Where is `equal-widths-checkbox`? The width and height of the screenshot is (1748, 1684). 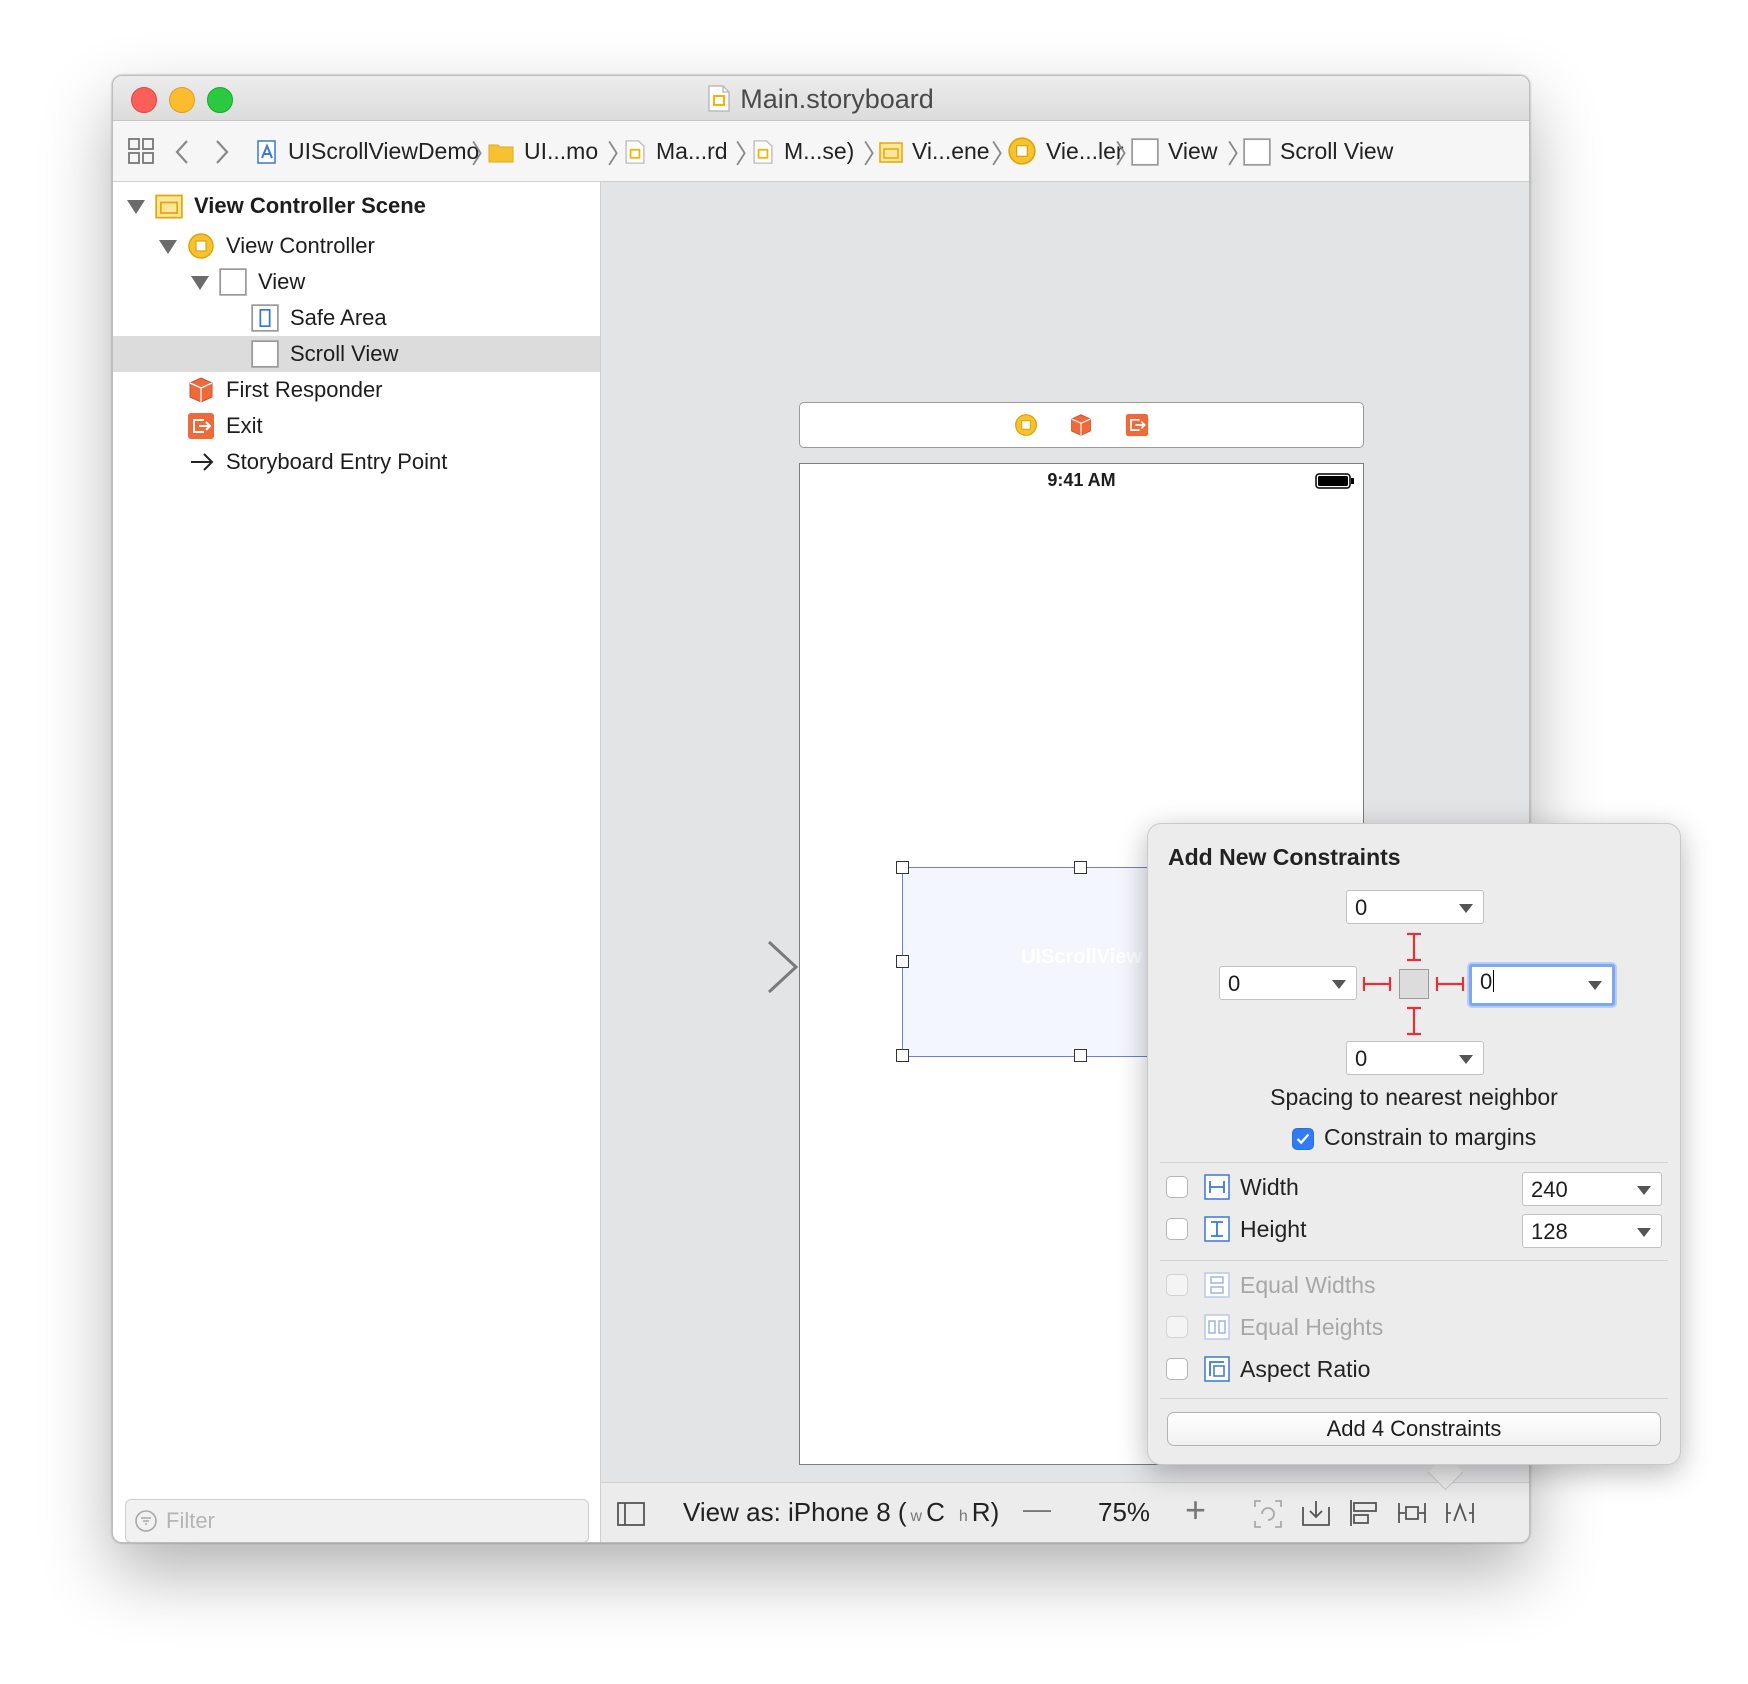 equal-widths-checkbox is located at coordinates (1177, 1285).